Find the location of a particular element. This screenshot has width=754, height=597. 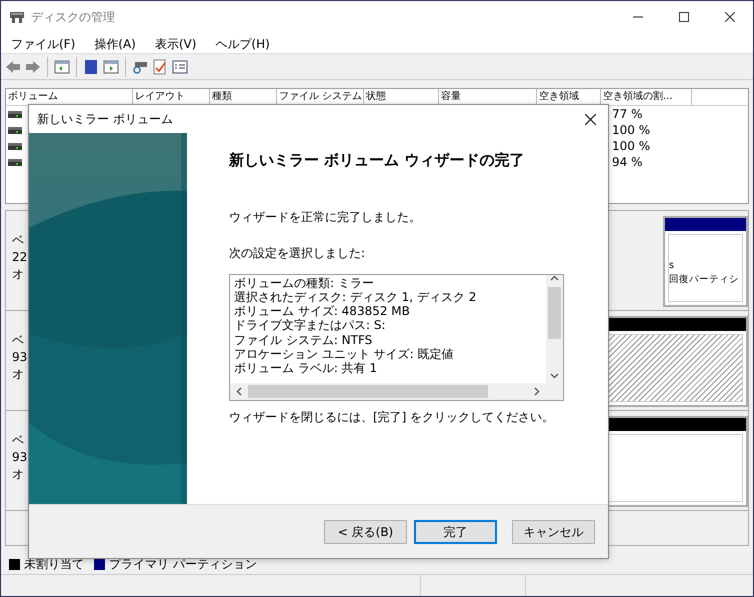

footer-text: ウィザードを閉じるには、[完了] をクリックしてください。 is located at coordinates (392, 417).